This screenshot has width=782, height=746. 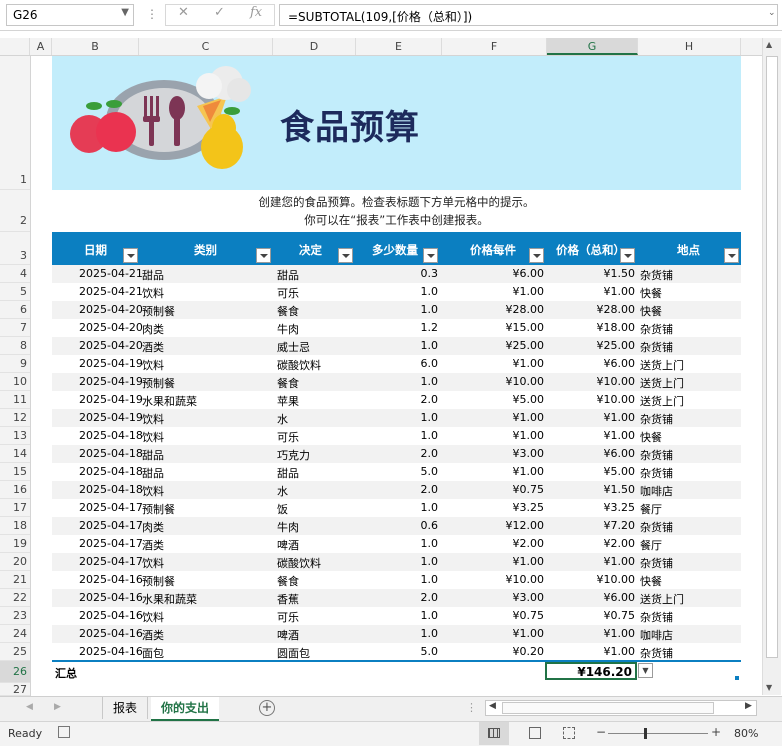 I want to click on expand-formula-icon: ⌄, so click(x=772, y=13).